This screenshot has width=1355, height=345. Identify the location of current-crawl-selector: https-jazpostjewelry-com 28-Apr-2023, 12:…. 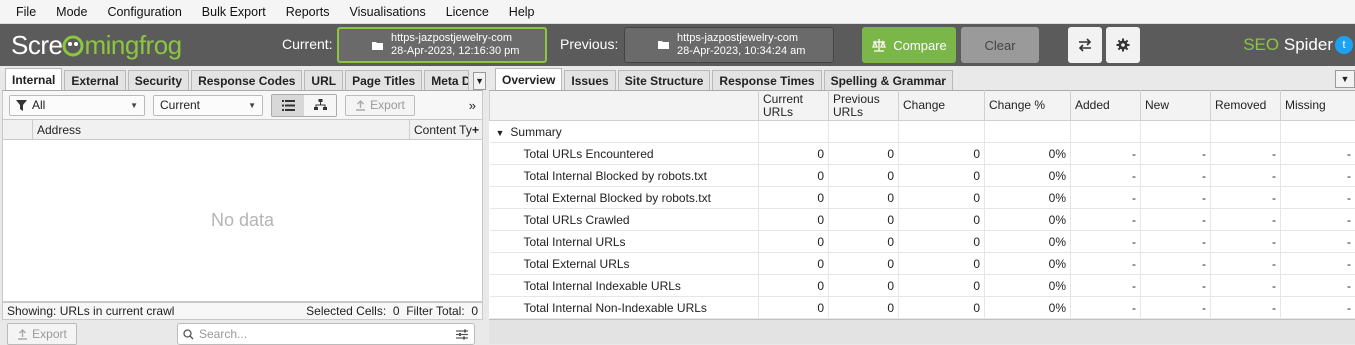
(442, 45).